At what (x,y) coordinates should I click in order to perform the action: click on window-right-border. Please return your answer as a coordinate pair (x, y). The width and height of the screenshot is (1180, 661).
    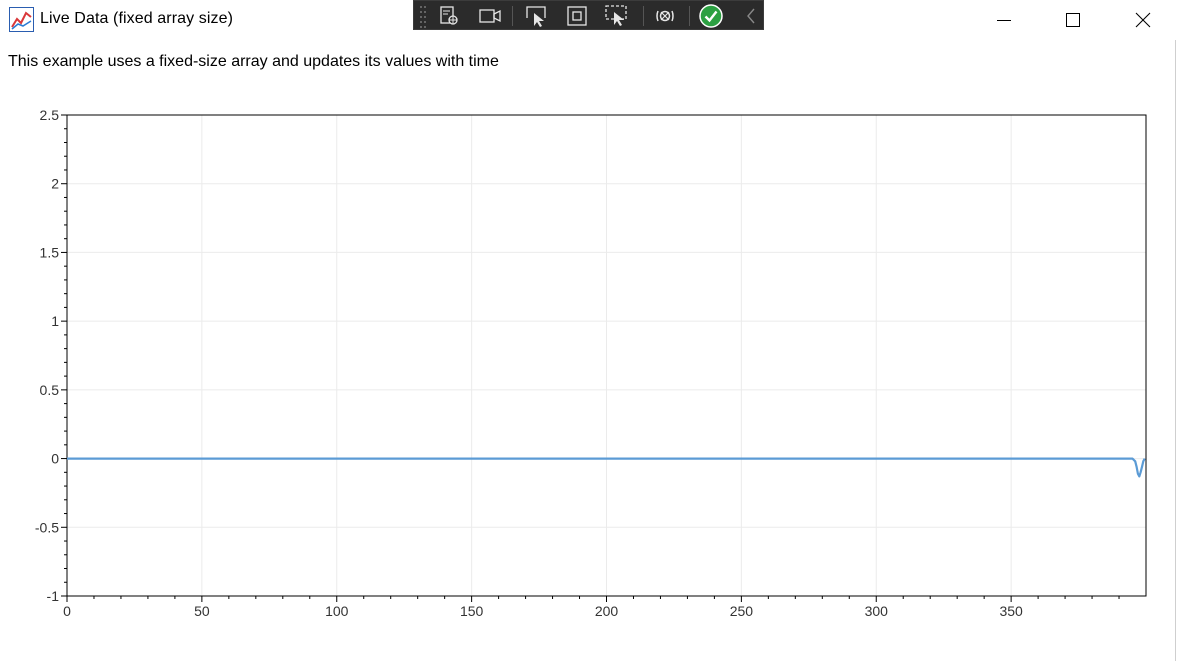
    Looking at the image, I should click on (1175, 350).